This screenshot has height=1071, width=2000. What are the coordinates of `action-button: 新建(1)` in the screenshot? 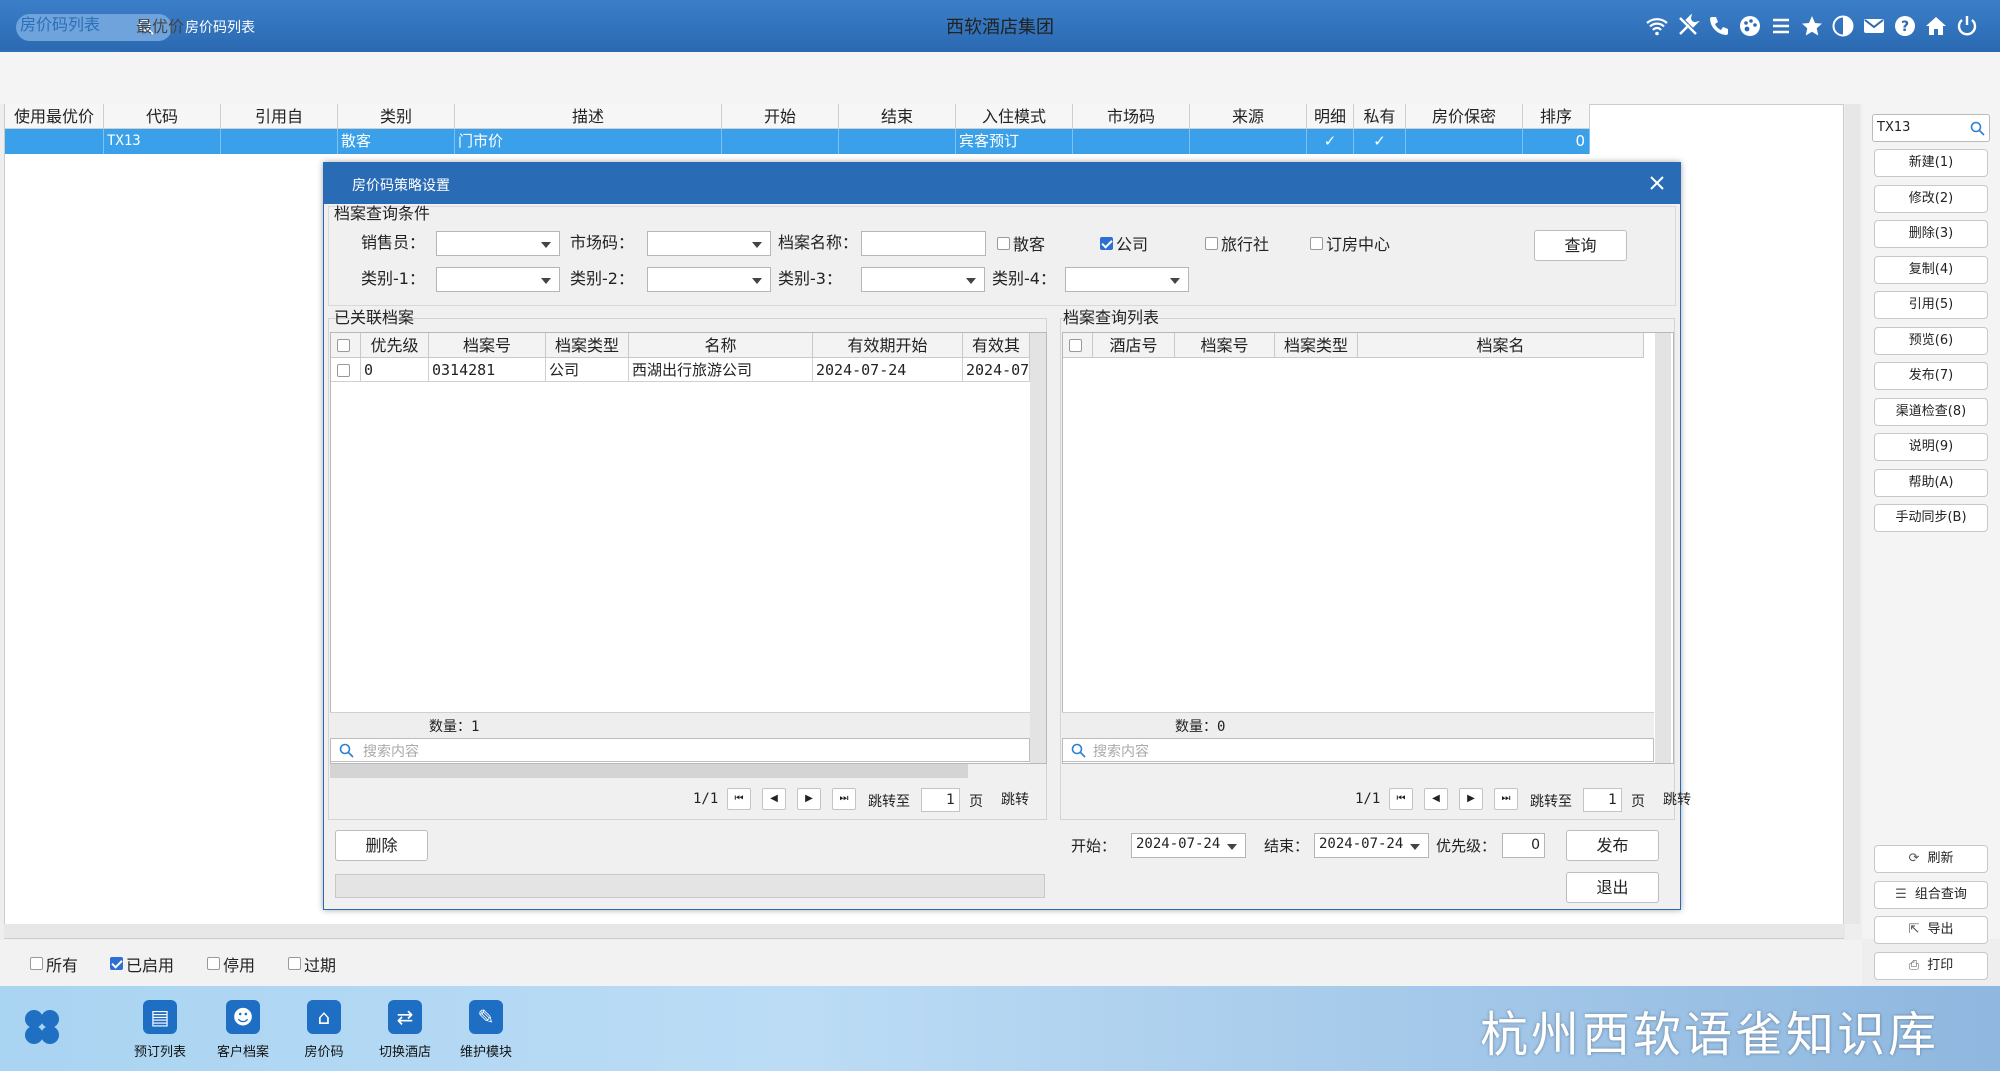 It's located at (1931, 163).